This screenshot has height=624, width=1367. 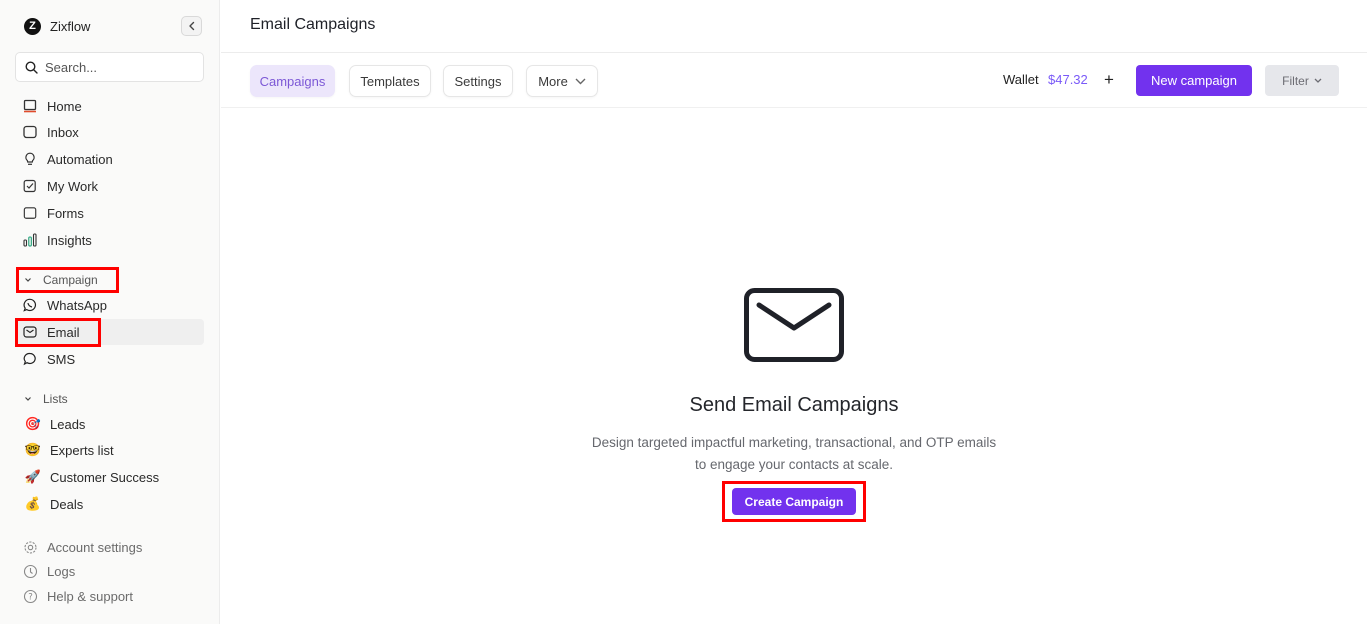 I want to click on lists-section-toggle: Lists, so click(x=46, y=399).